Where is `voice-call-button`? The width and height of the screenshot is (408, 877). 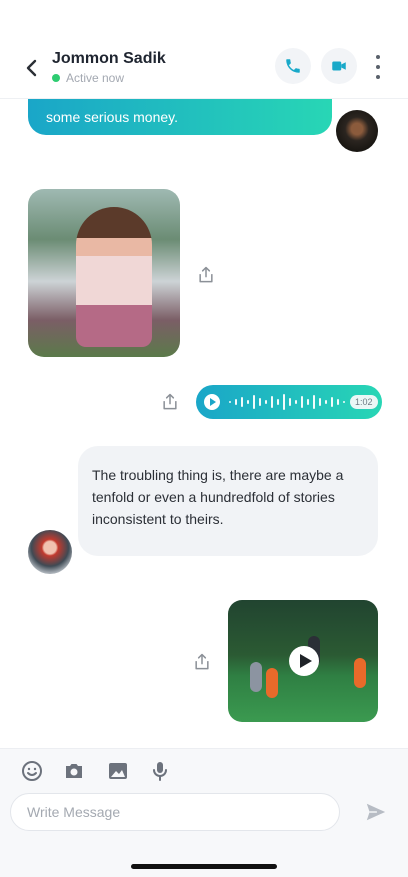
voice-call-button is located at coordinates (293, 66).